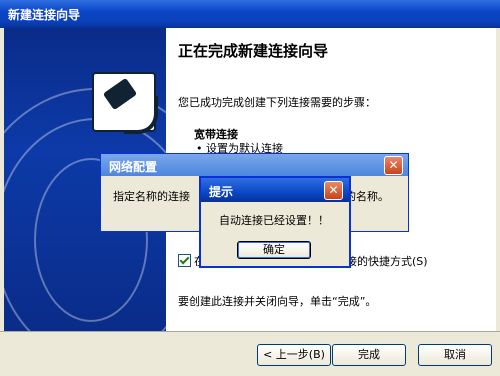  Describe the element at coordinates (151, 196) in the screenshot. I see `config-message-left: 指定名称的连接` at that location.